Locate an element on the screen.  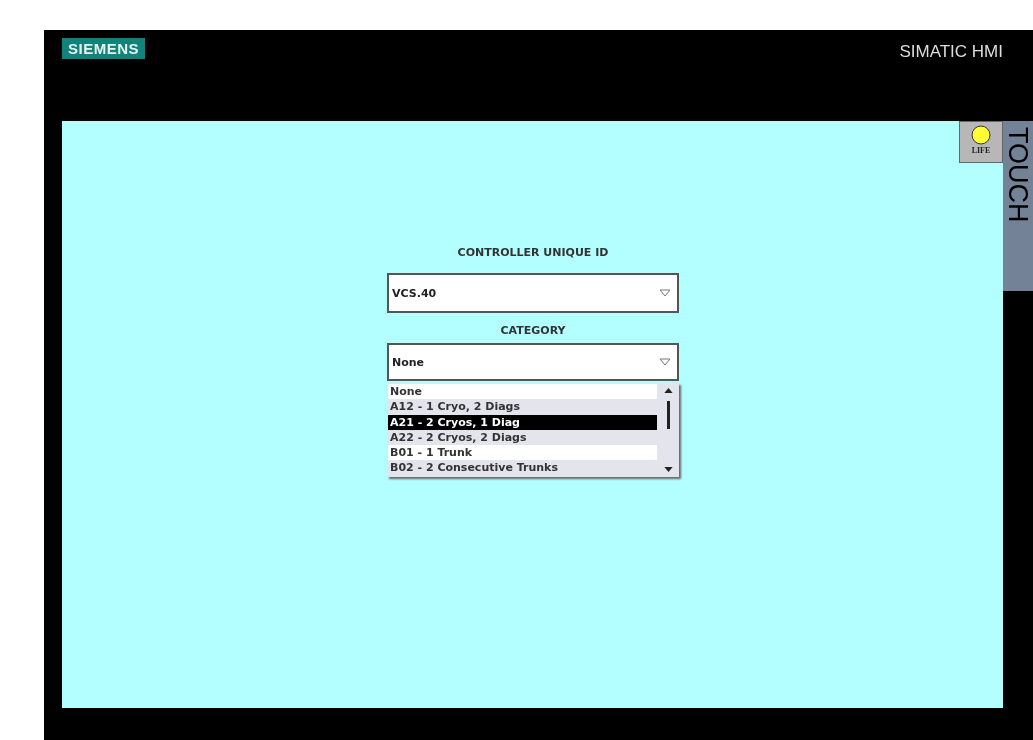
siemens-logo: SIEMENS is located at coordinates (103, 48).